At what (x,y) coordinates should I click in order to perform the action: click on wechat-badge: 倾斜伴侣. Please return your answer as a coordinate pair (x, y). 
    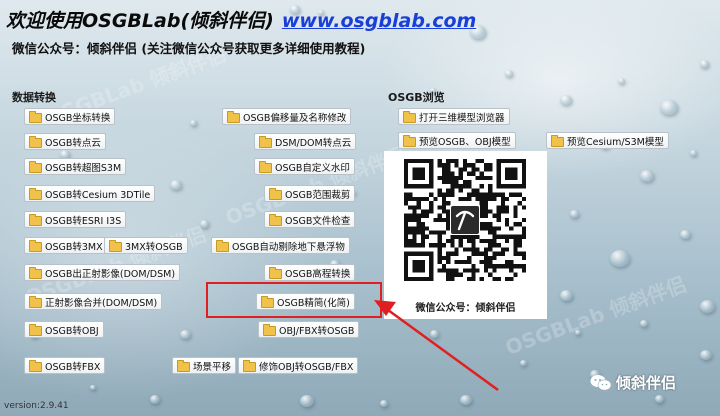
    Looking at the image, I should click on (633, 382).